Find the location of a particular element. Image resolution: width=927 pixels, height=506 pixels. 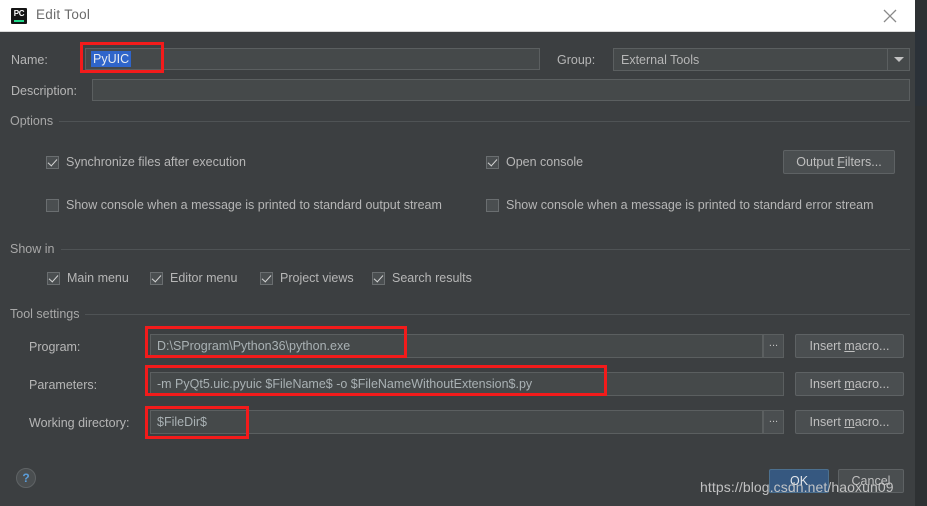

help-glyph: ? is located at coordinates (26, 478).